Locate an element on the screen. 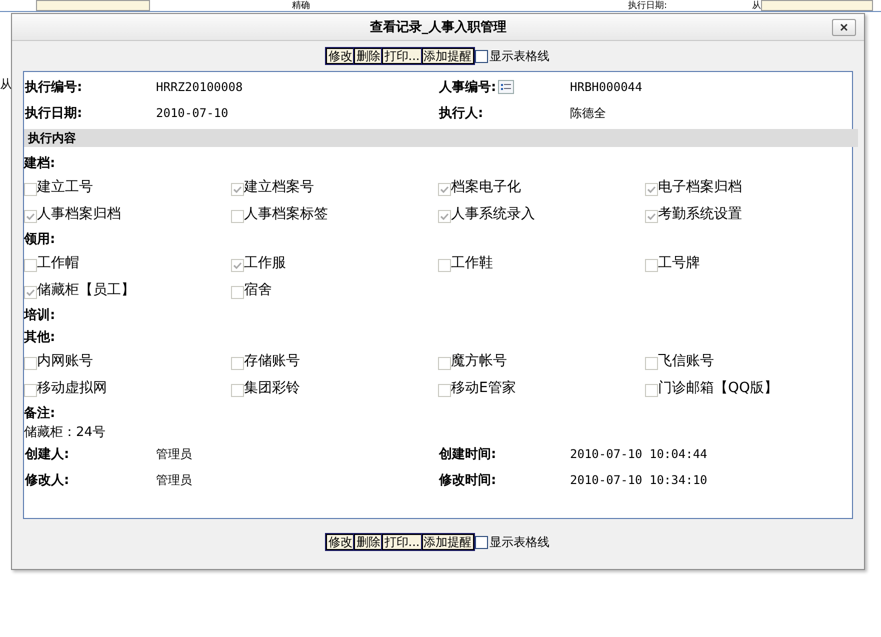 This screenshot has width=881, height=637. checkbox-label: 移动虚拟网 is located at coordinates (72, 387).